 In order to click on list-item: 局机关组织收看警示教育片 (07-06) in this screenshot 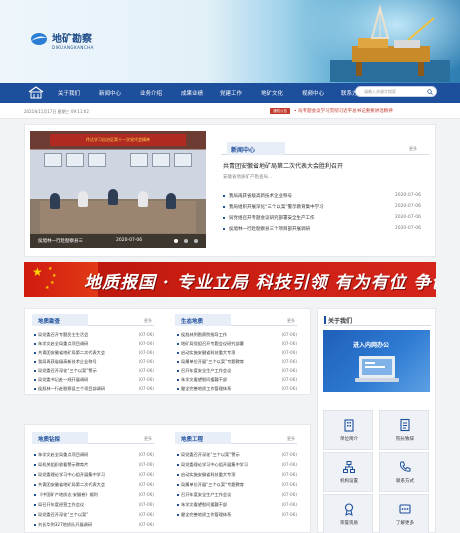, I will do `click(93, 466)`.